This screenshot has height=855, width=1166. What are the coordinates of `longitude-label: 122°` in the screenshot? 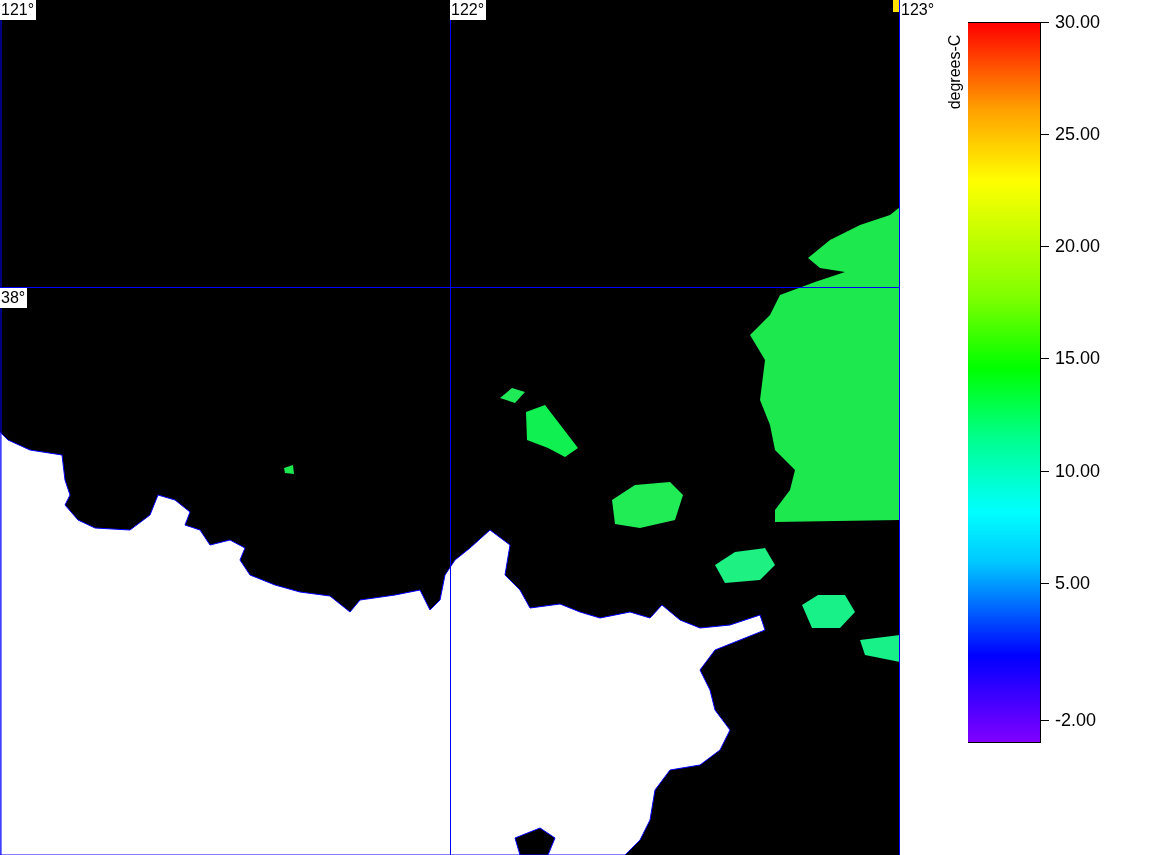 It's located at (468, 10).